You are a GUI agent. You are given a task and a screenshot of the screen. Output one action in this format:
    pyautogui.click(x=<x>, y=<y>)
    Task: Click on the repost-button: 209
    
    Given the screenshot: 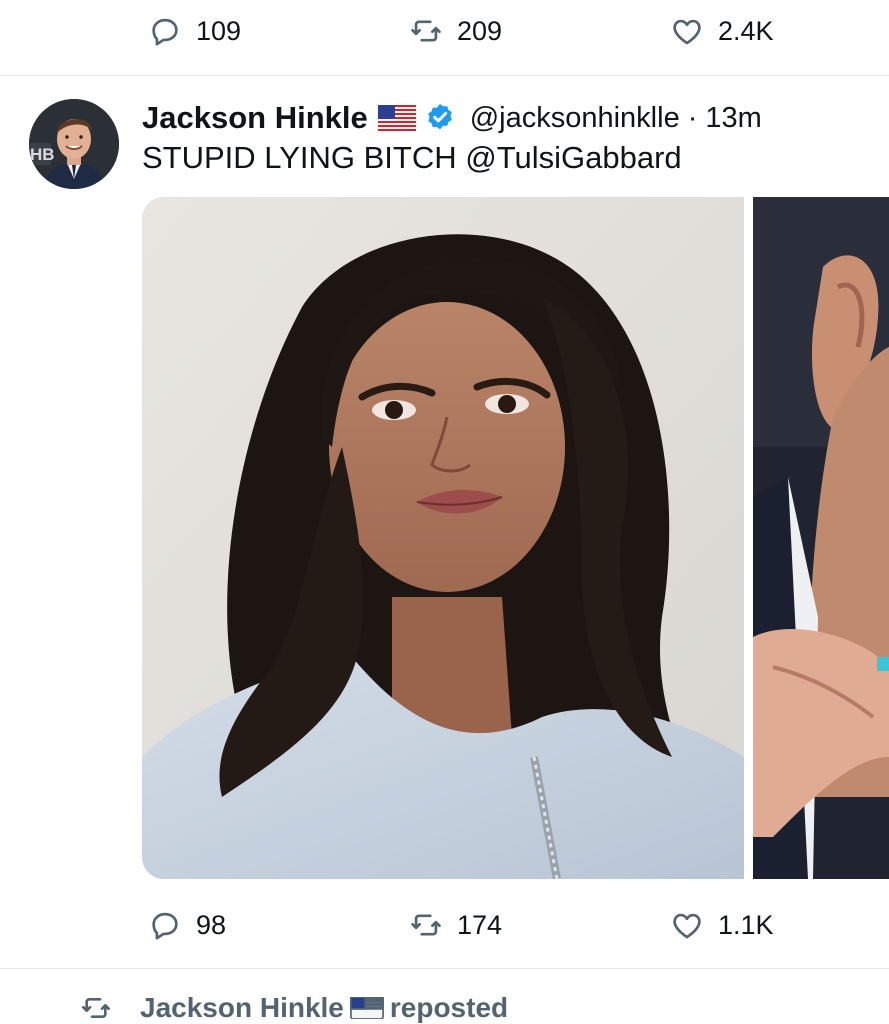 What is the action you would take?
    pyautogui.click(x=455, y=31)
    